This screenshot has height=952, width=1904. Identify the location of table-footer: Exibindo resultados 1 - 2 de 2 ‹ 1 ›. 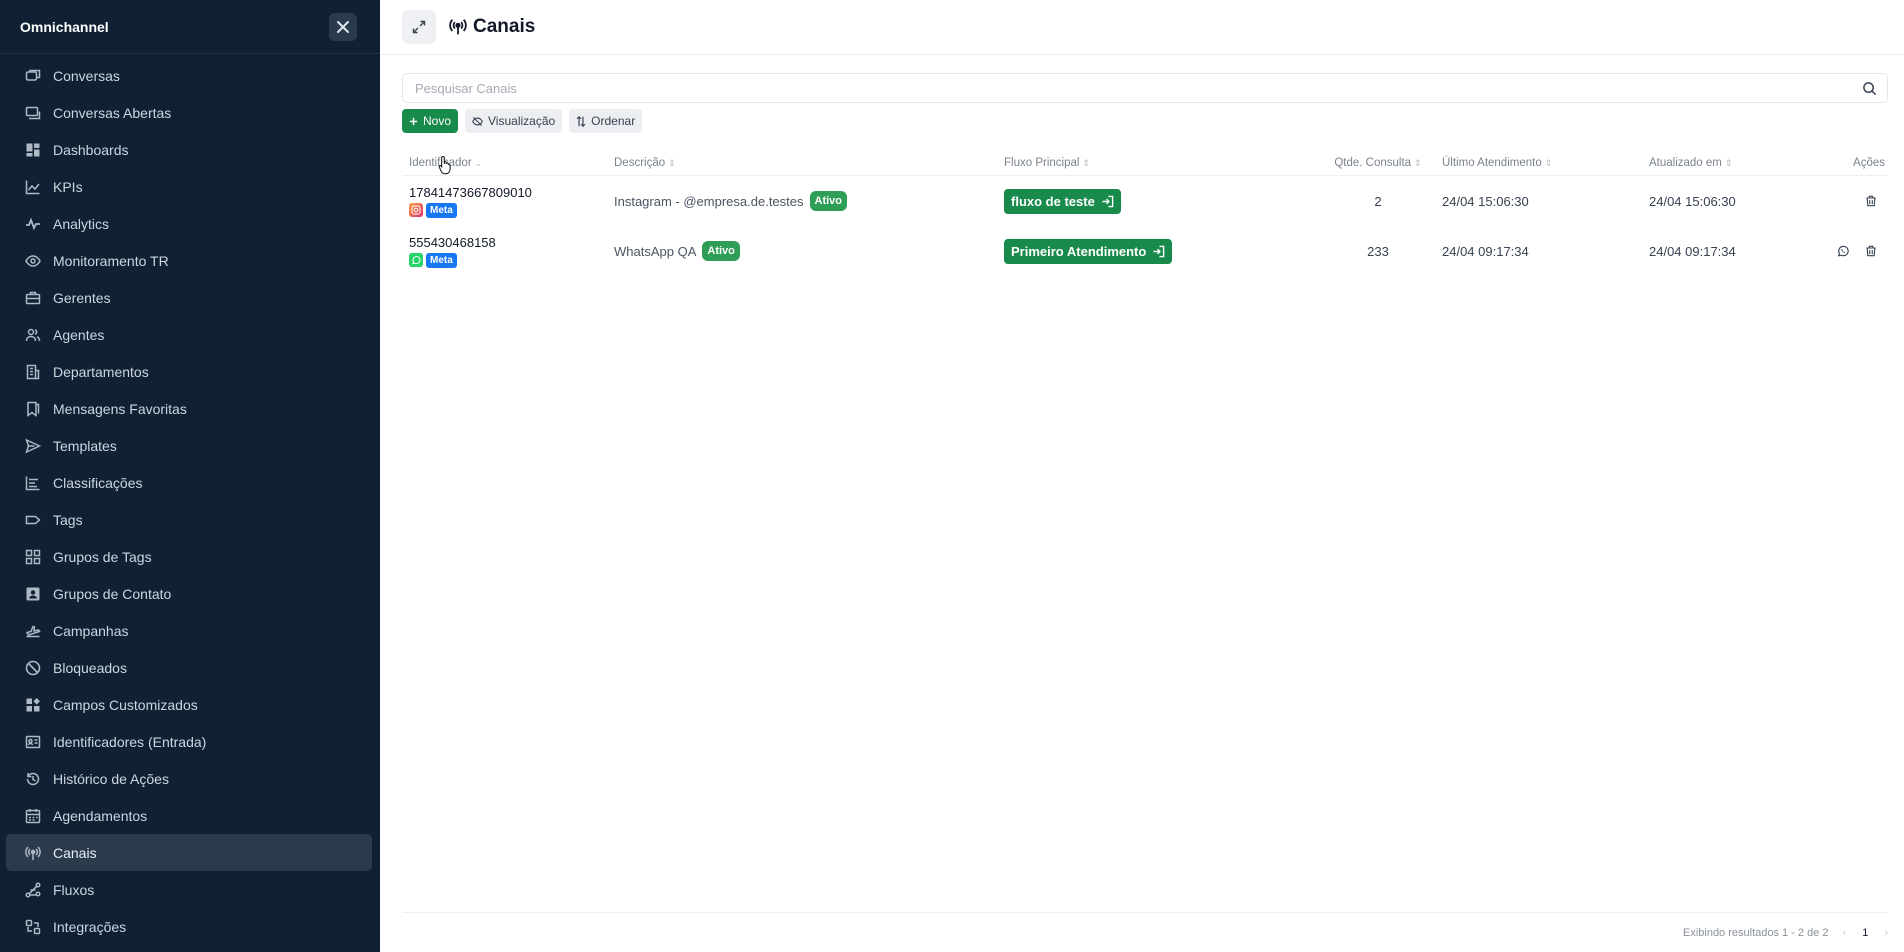
(1145, 932).